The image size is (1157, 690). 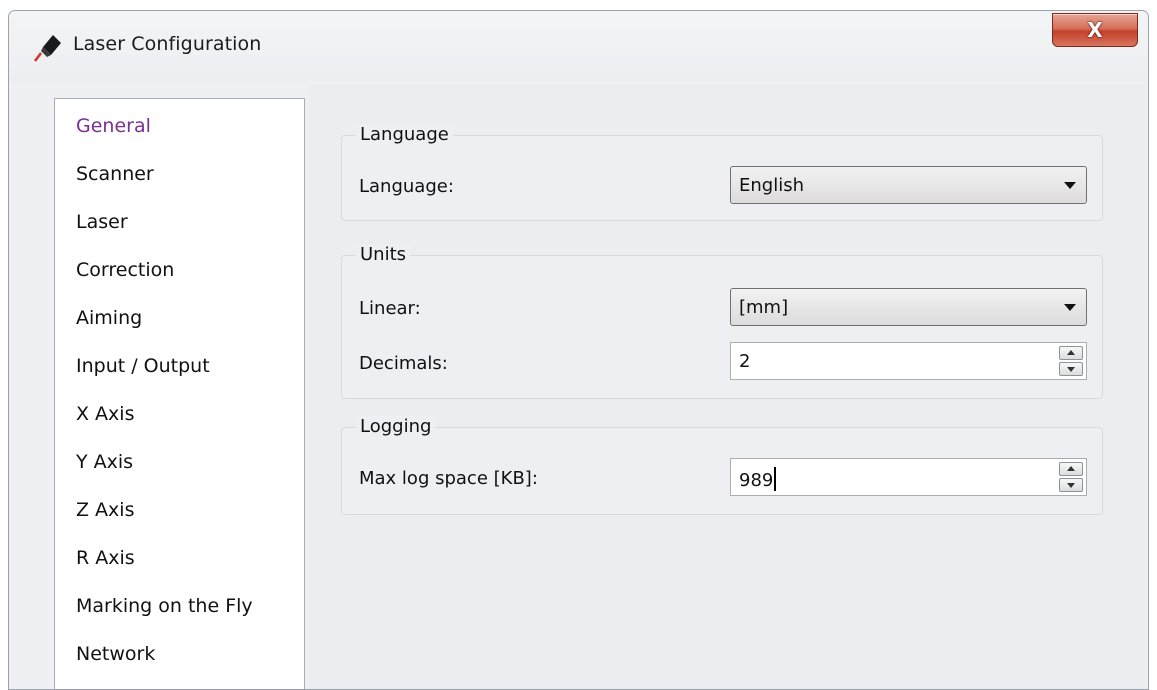 What do you see at coordinates (179, 558) in the screenshot?
I see `nav-item-r-axis: R Axis` at bounding box center [179, 558].